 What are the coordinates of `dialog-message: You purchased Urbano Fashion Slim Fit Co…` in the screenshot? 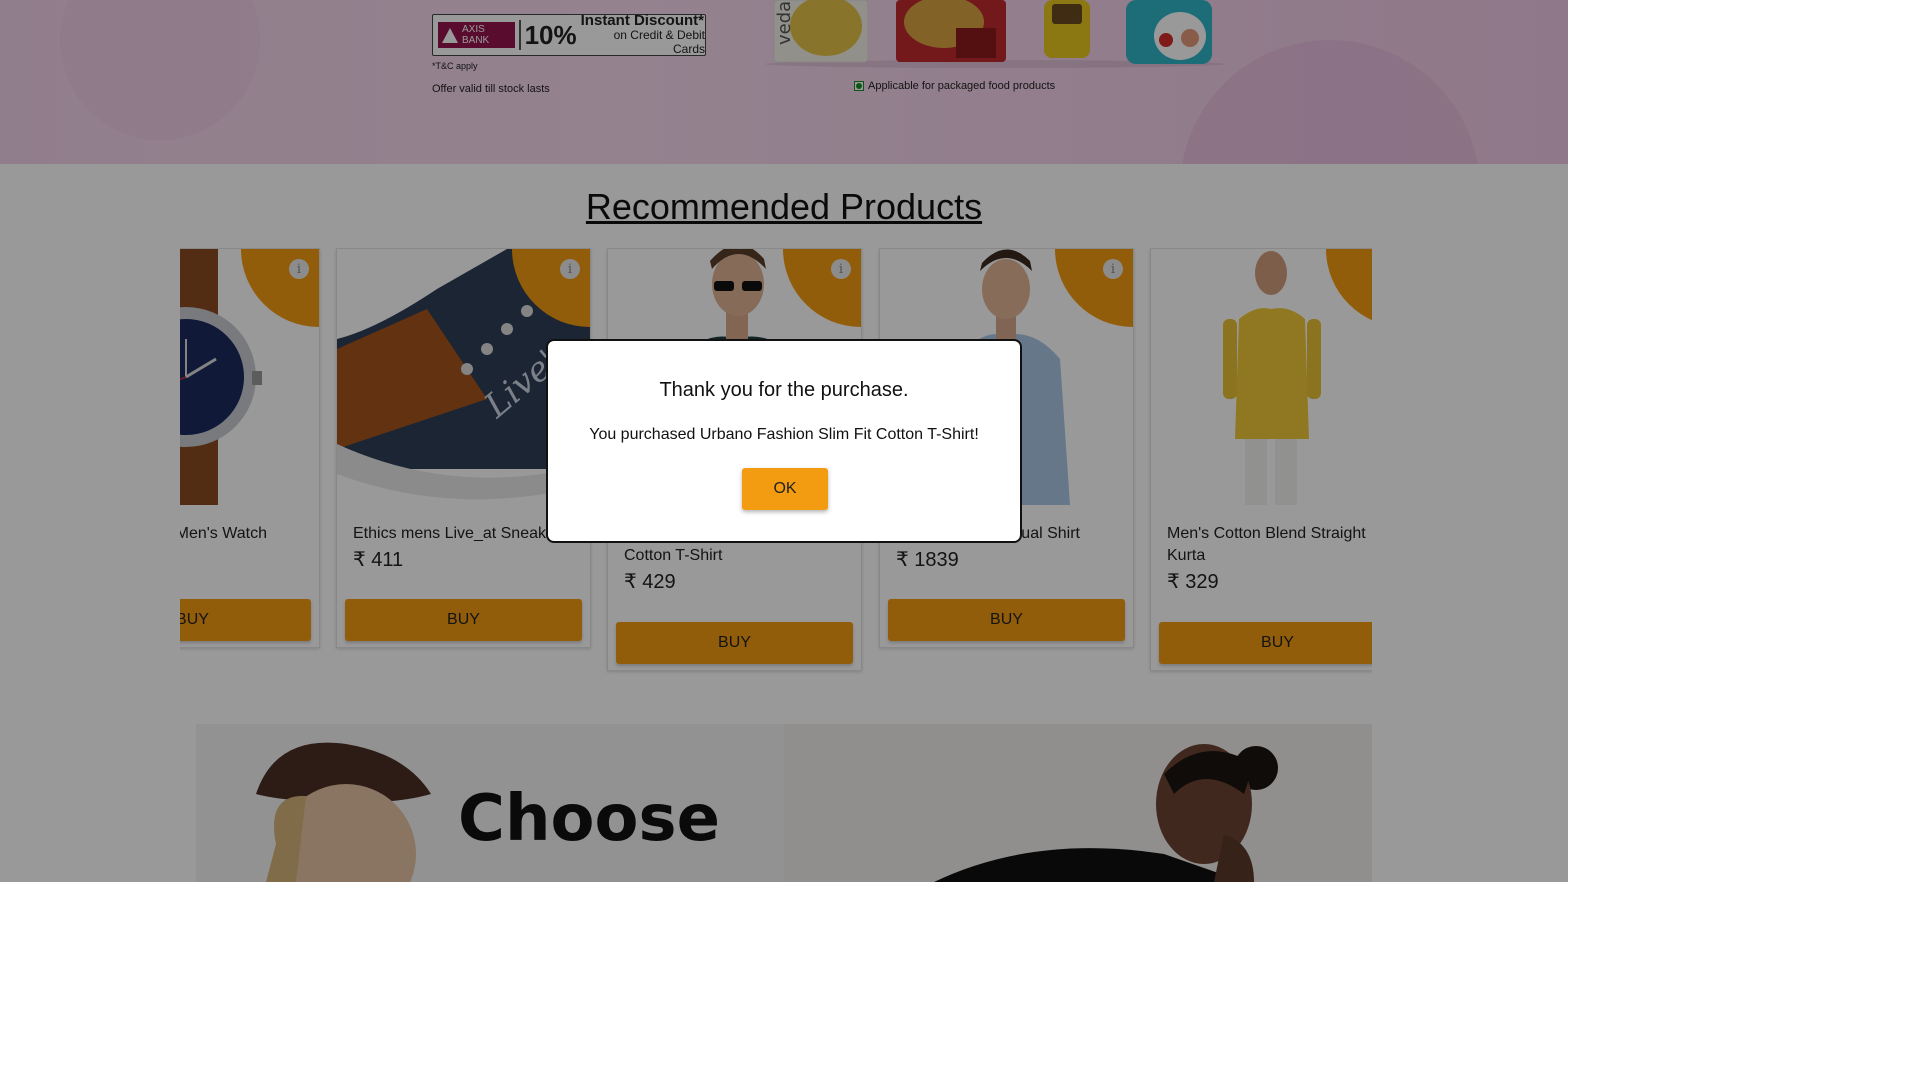 It's located at (784, 434).